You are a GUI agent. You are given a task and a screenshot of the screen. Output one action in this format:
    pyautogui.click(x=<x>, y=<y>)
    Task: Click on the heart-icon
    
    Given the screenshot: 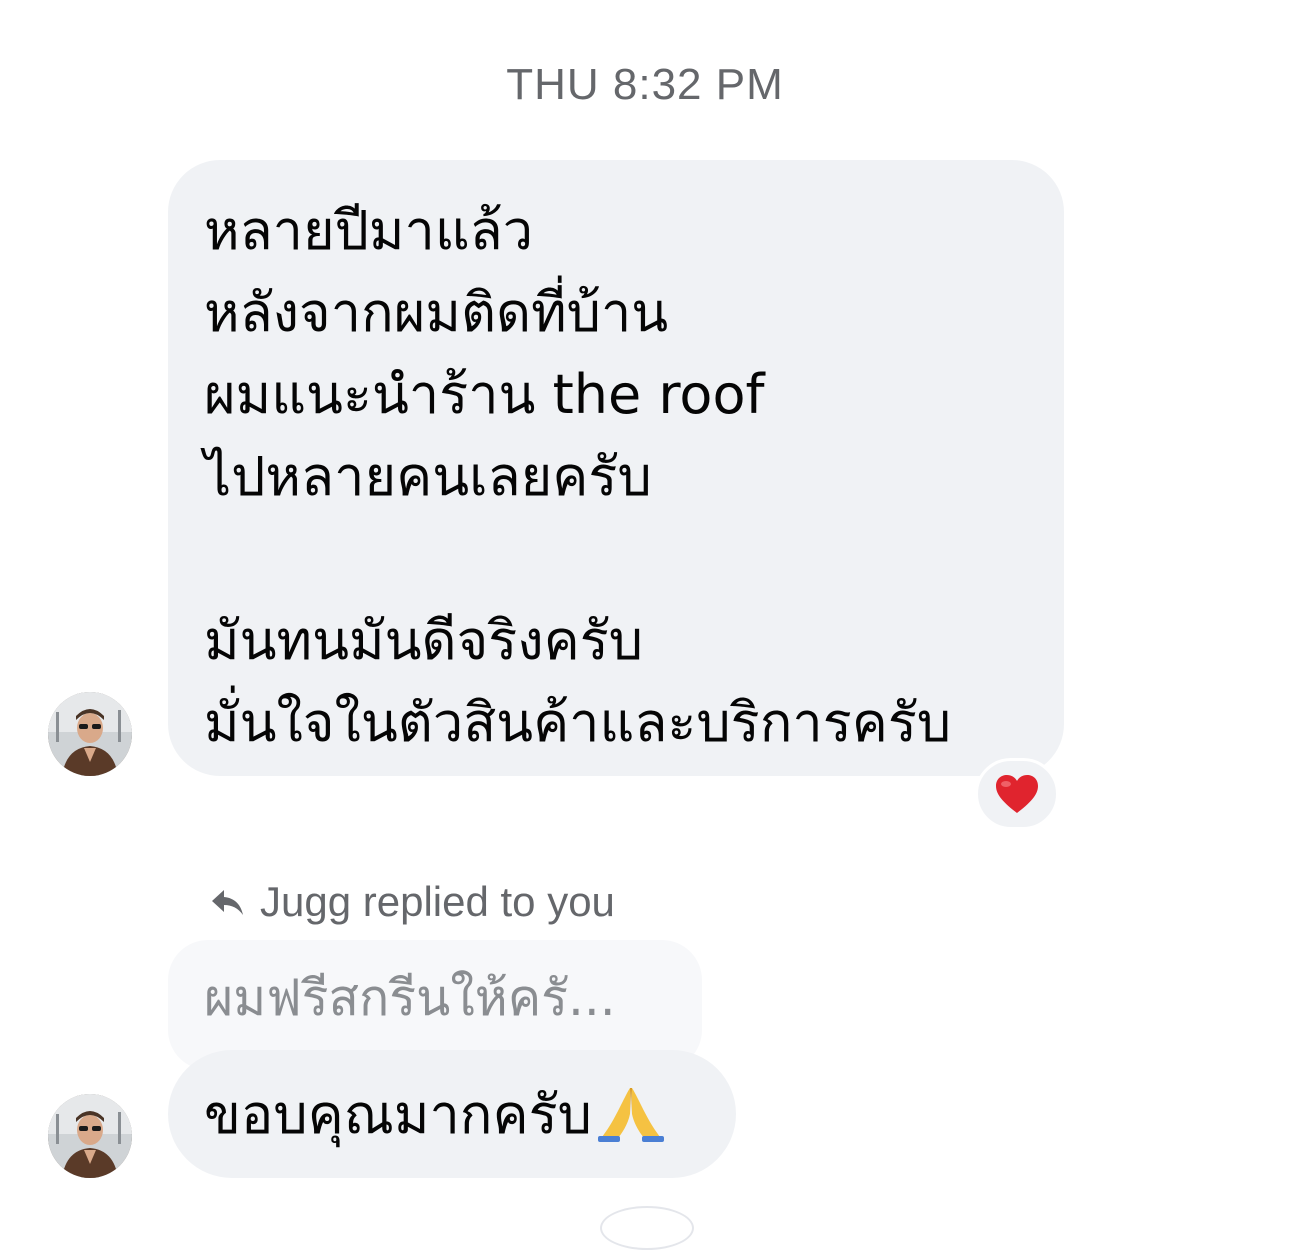 What is the action you would take?
    pyautogui.click(x=1017, y=794)
    